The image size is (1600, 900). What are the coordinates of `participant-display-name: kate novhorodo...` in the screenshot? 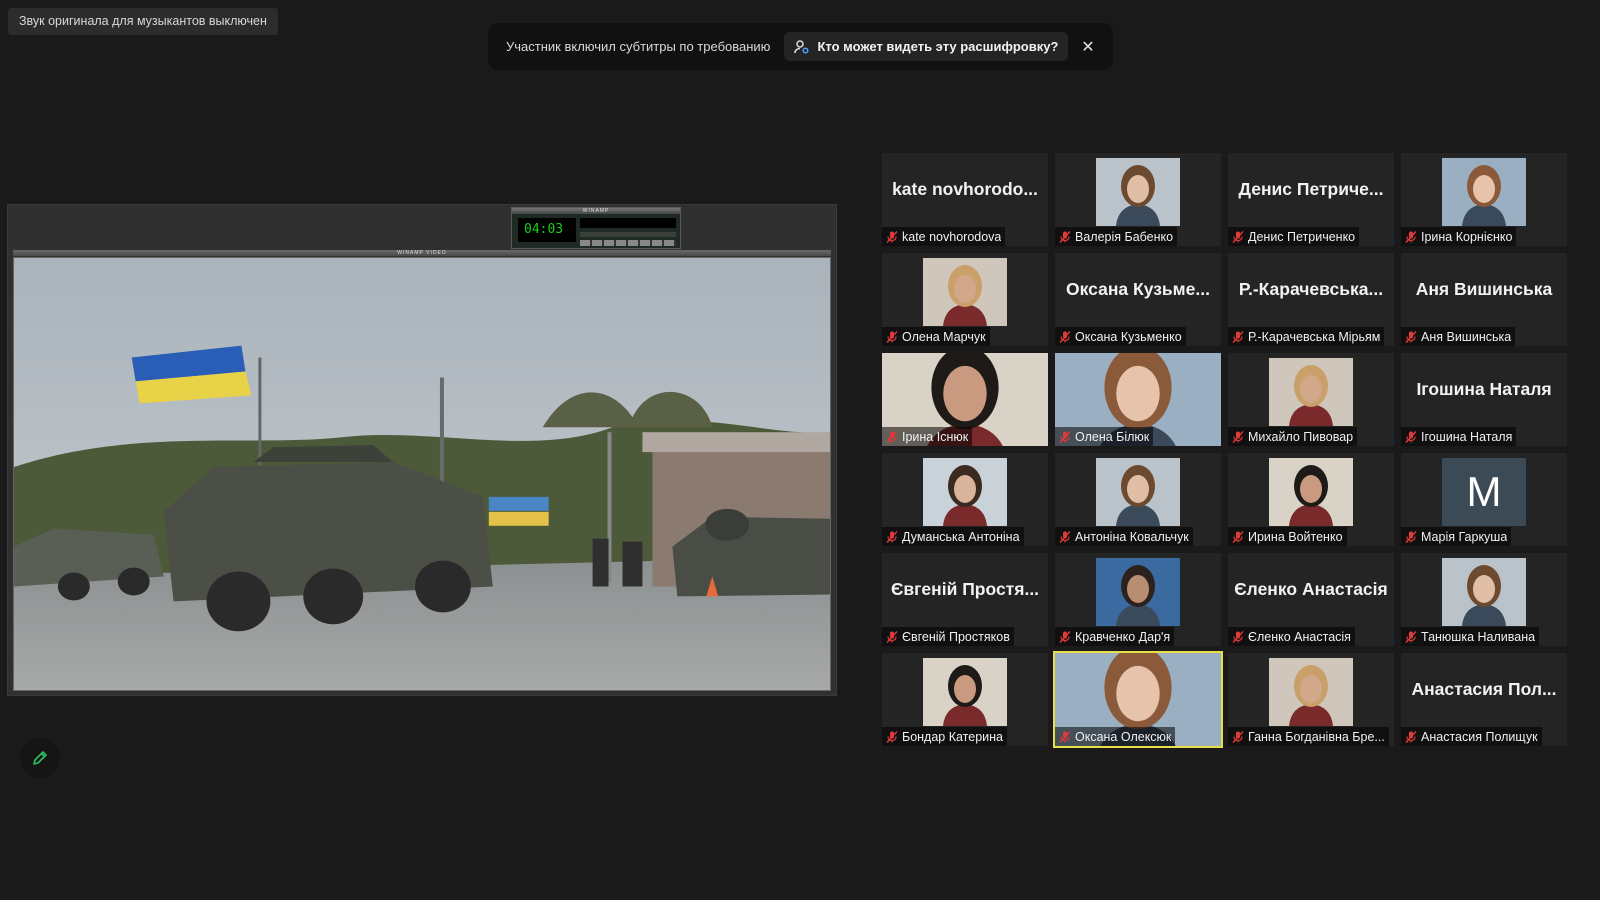 It's located at (965, 189).